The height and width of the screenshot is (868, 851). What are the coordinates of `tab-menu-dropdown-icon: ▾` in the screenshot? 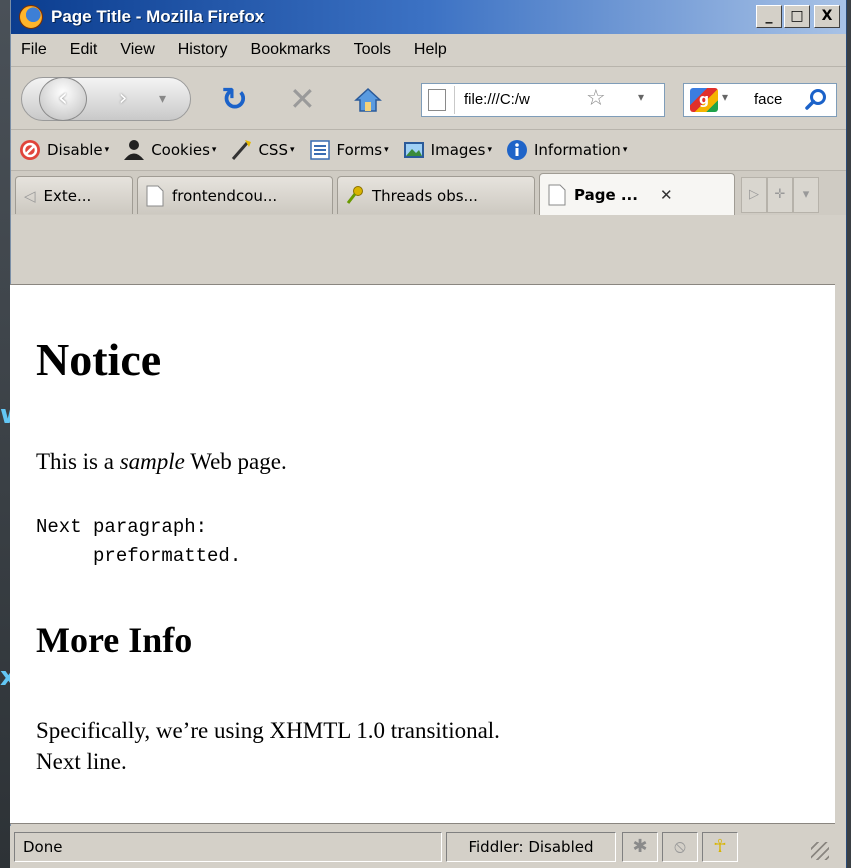 It's located at (806, 195).